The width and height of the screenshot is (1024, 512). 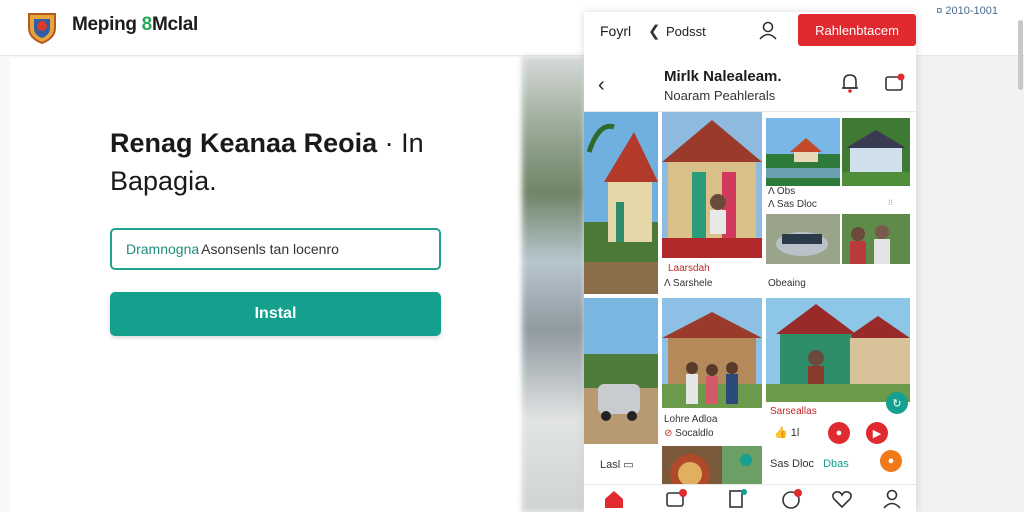 What do you see at coordinates (686, 31) in the screenshot?
I see `tab-posts: Podsst` at bounding box center [686, 31].